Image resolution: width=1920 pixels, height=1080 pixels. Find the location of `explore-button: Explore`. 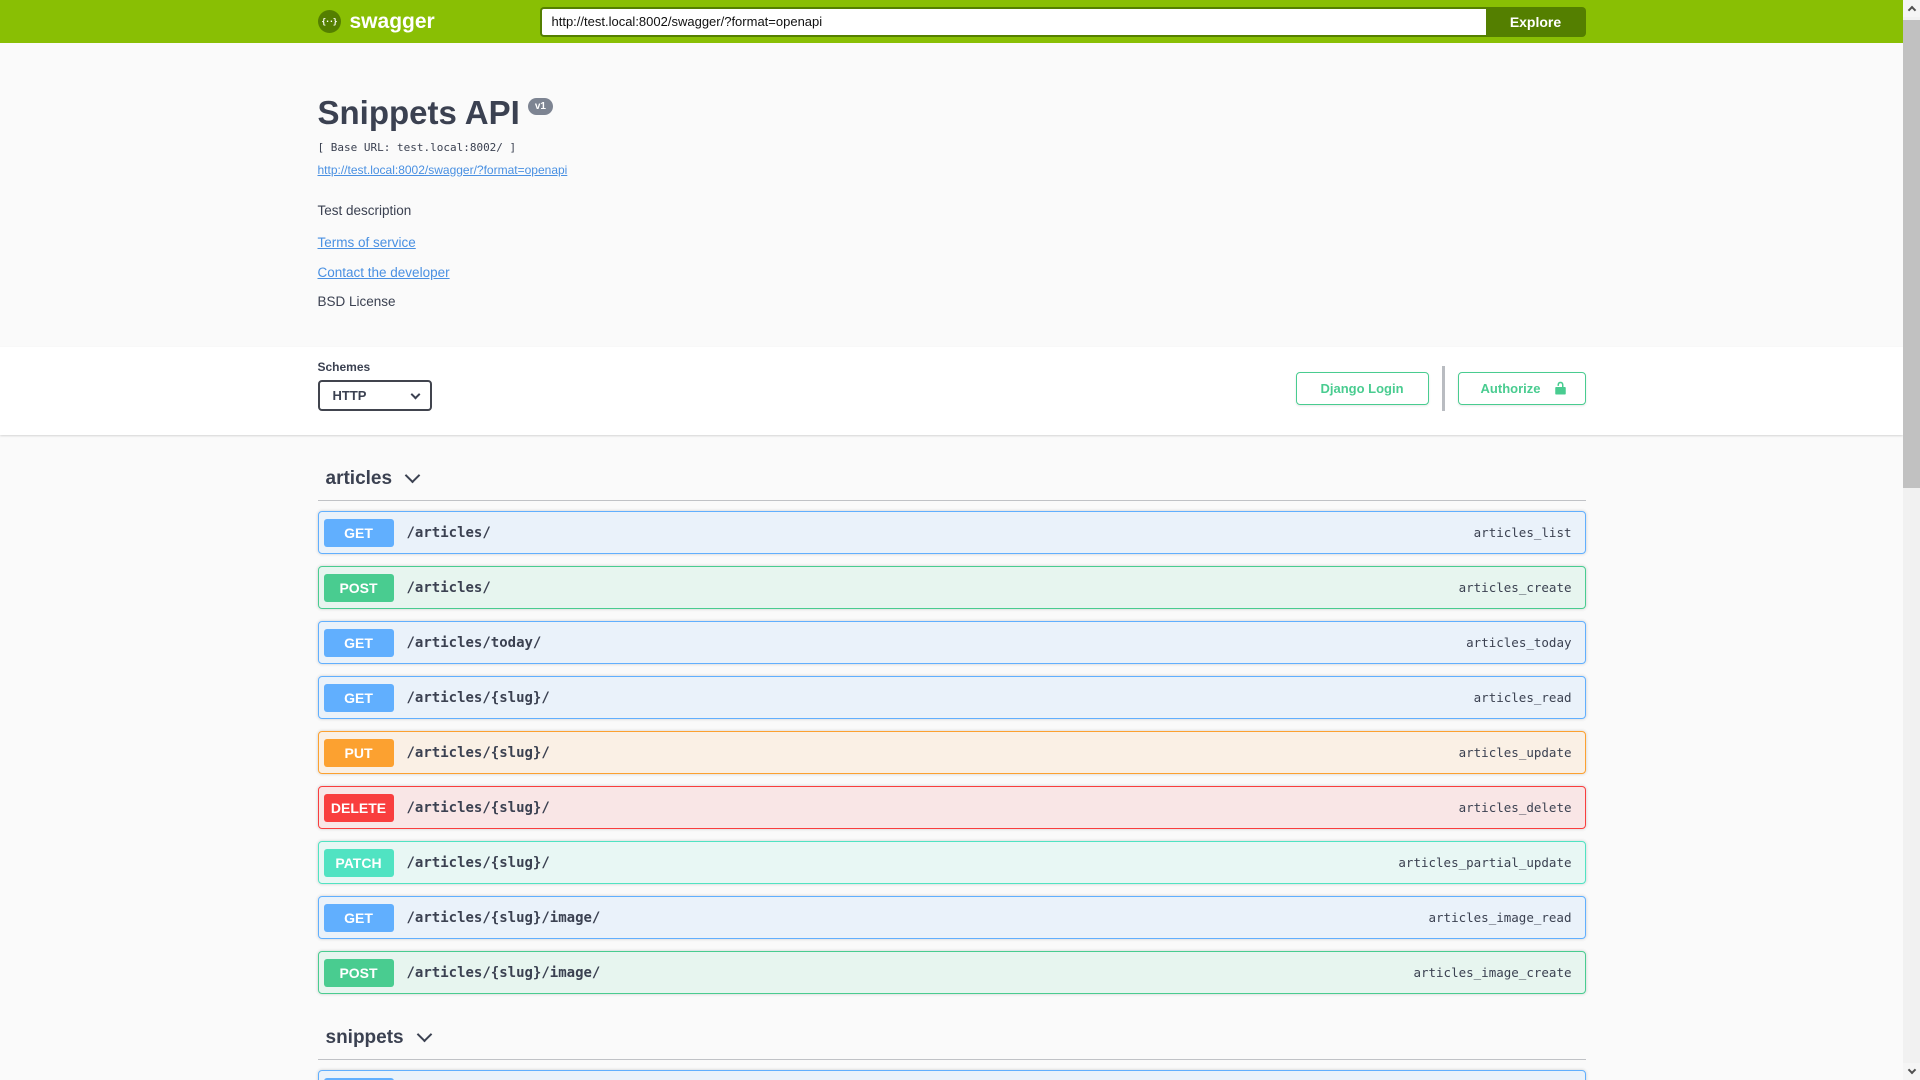

explore-button: Explore is located at coordinates (1535, 21).